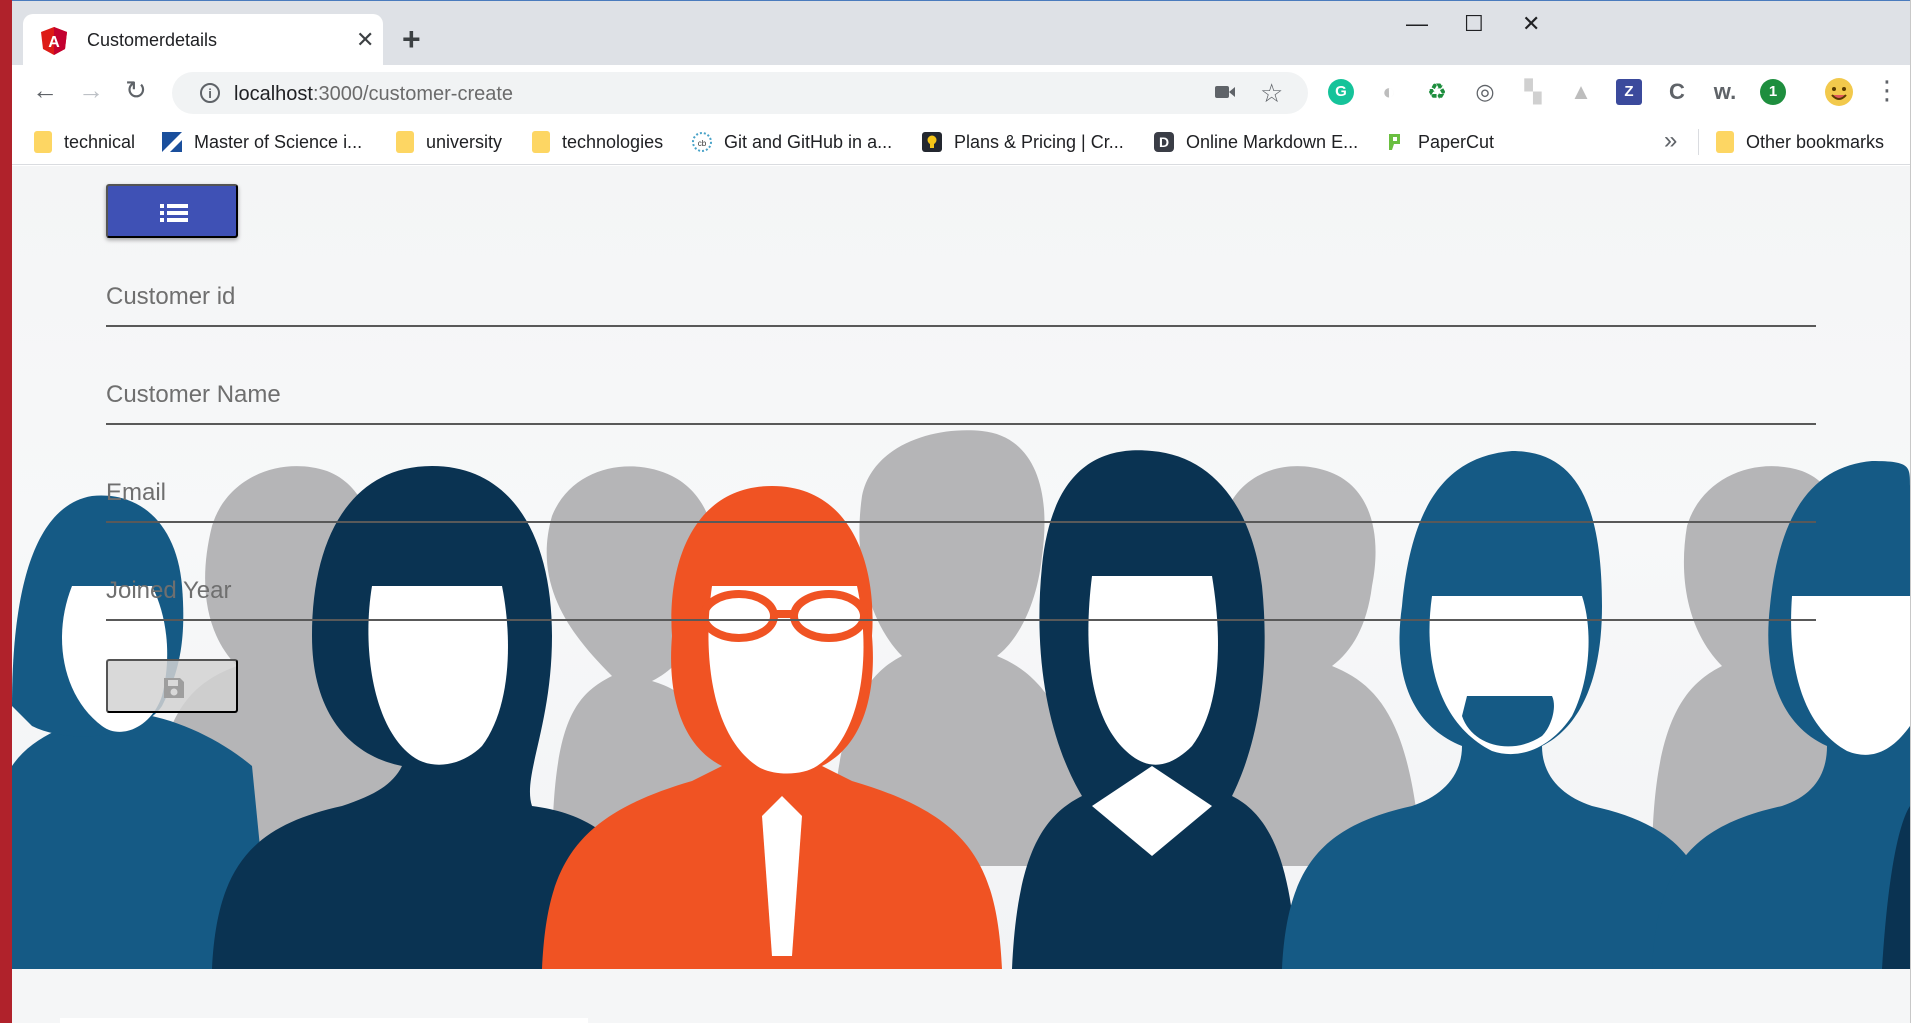 The height and width of the screenshot is (1023, 1920). What do you see at coordinates (1887, 90) in the screenshot?
I see `browser-menu-icon: ⋮` at bounding box center [1887, 90].